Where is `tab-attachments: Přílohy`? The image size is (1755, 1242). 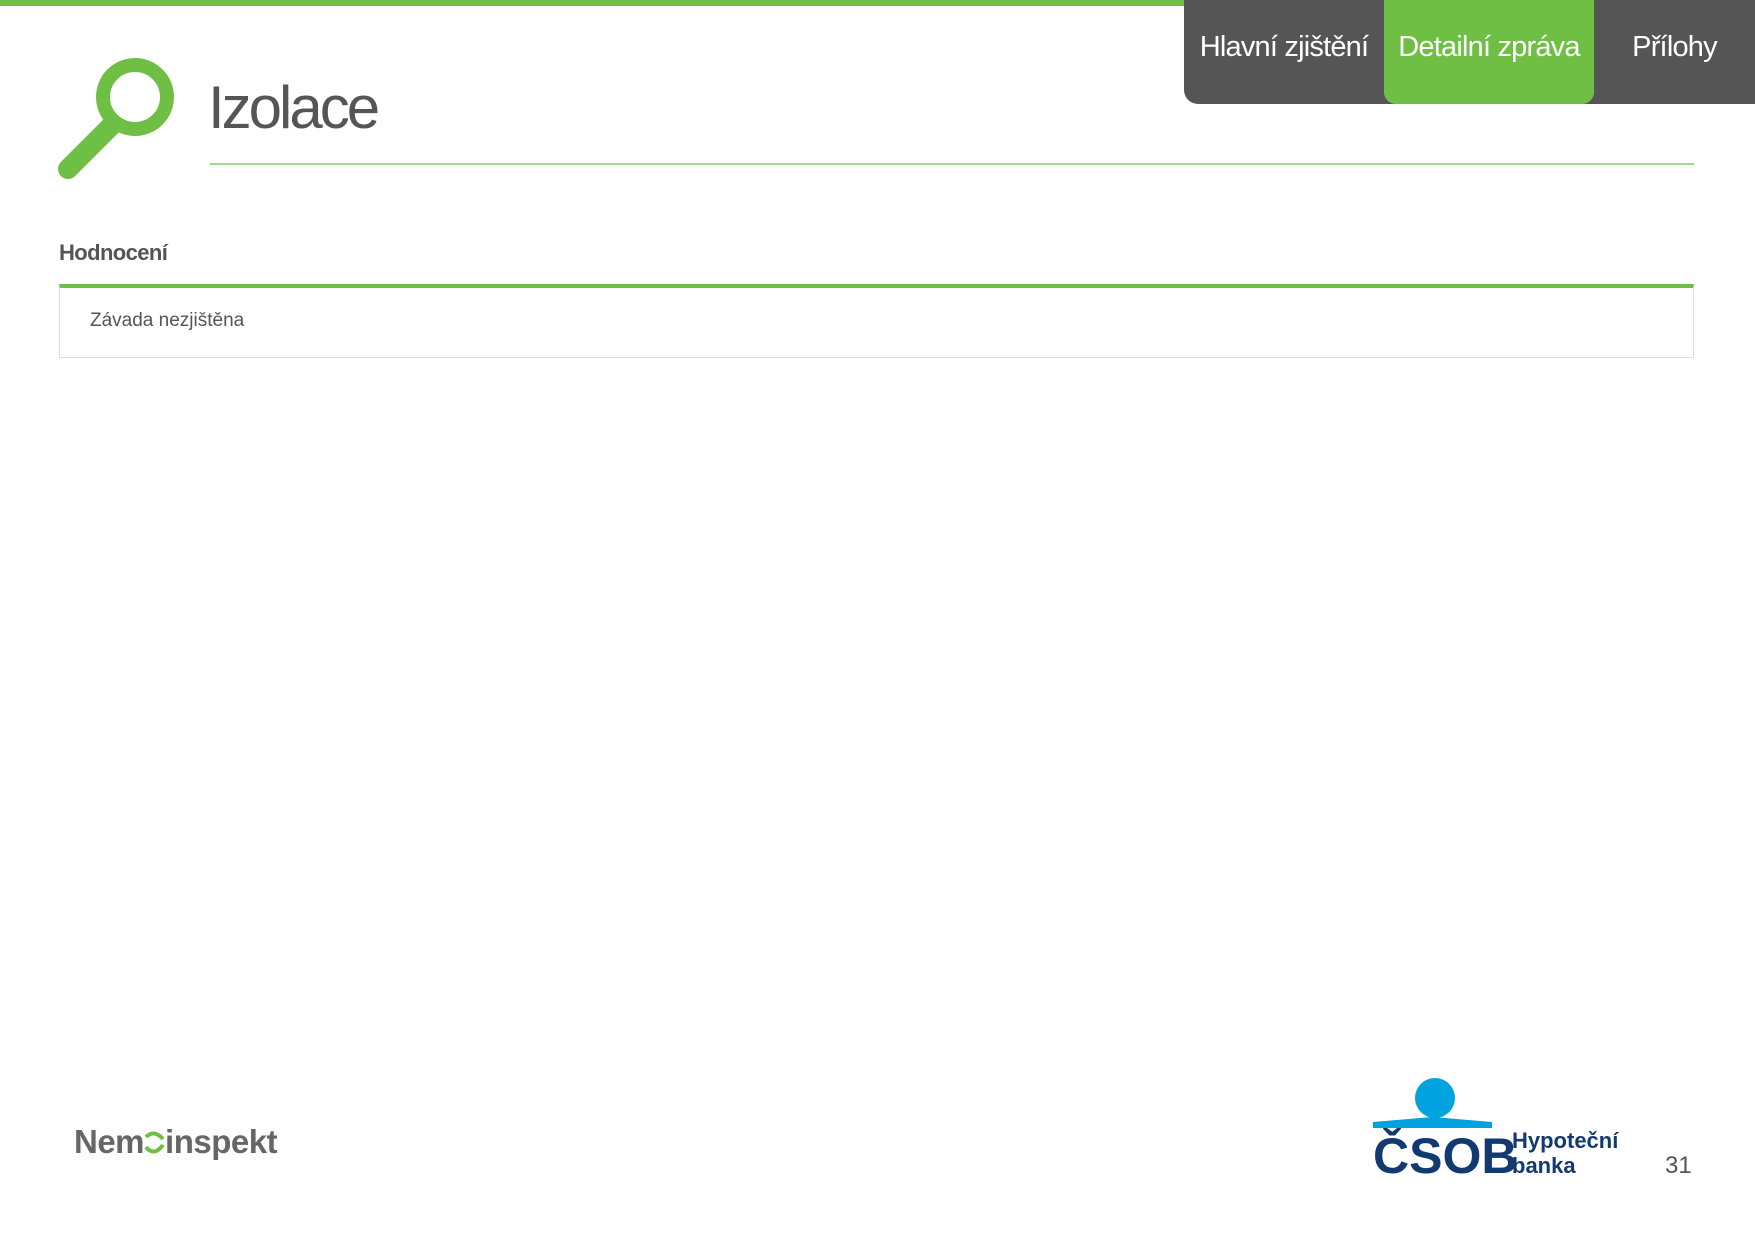
tab-attachments: Přílohy is located at coordinates (1674, 52).